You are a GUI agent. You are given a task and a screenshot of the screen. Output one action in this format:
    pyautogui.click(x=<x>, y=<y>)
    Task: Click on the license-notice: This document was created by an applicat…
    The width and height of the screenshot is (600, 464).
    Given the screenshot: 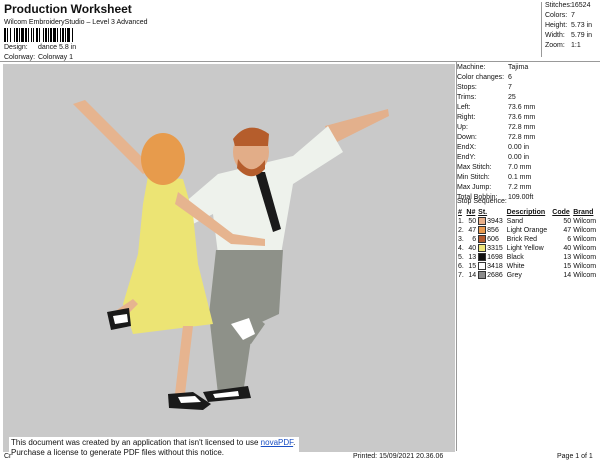 What is the action you would take?
    pyautogui.click(x=154, y=448)
    